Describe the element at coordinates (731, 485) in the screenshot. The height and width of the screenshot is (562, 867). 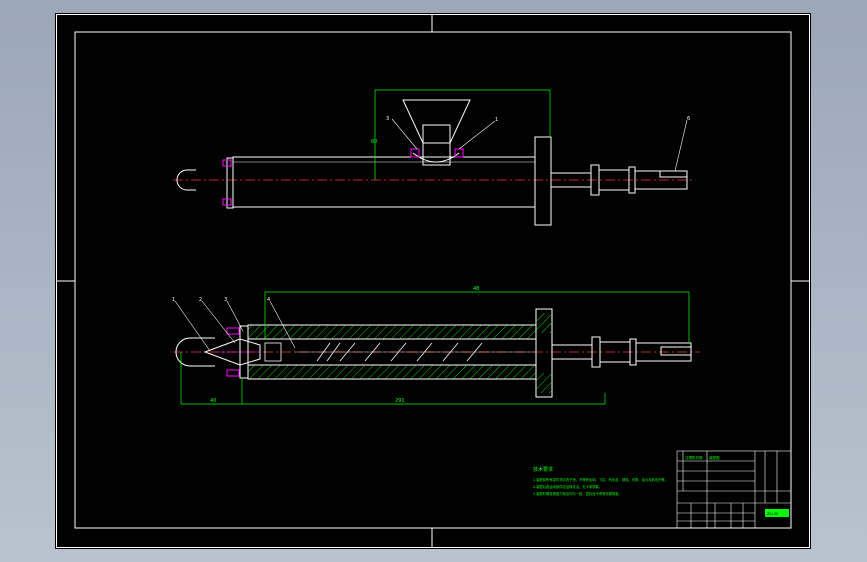
I see `title-block-text: 注塑机机筒 装配图 ZSJ-00` at that location.